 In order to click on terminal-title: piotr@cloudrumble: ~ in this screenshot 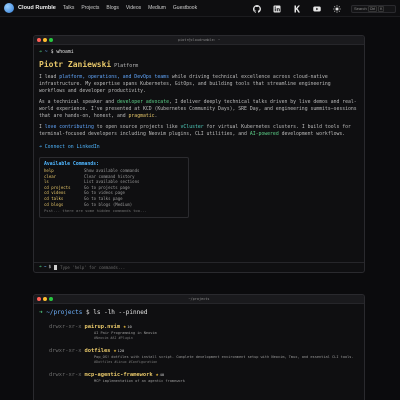, I will do `click(199, 40)`.